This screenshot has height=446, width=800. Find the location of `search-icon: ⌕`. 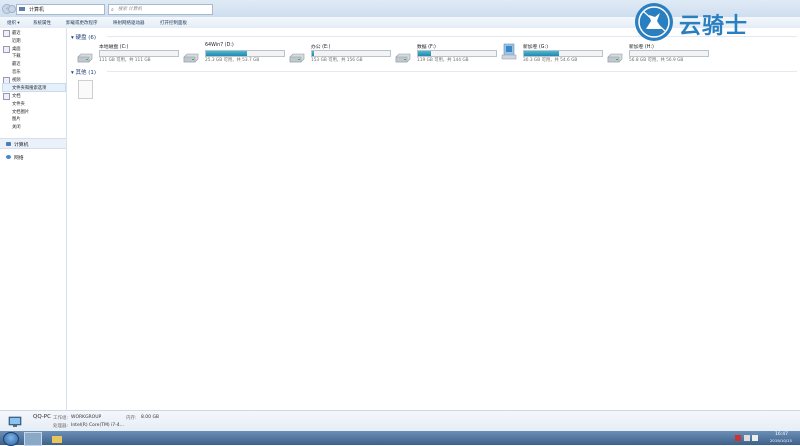

search-icon: ⌕ is located at coordinates (112, 10).